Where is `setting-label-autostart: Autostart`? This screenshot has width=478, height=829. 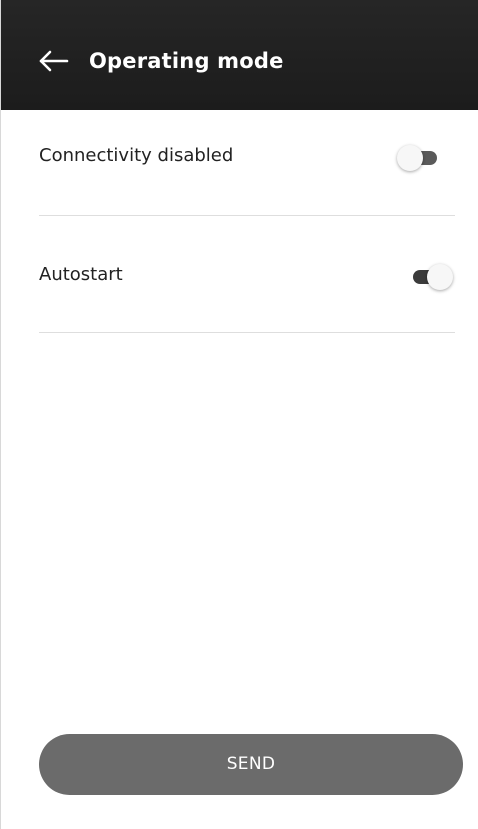 setting-label-autostart: Autostart is located at coordinates (81, 274).